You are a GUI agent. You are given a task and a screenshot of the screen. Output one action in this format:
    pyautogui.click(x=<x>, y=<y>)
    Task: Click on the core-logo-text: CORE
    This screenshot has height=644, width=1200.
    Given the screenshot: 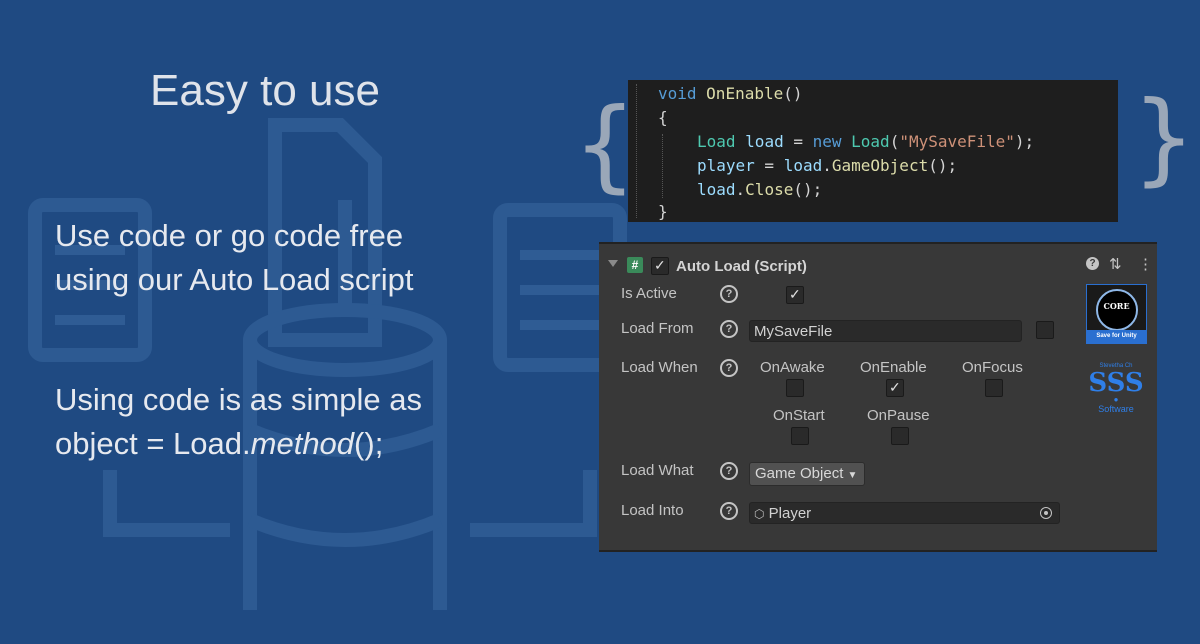 What is the action you would take?
    pyautogui.click(x=1116, y=306)
    